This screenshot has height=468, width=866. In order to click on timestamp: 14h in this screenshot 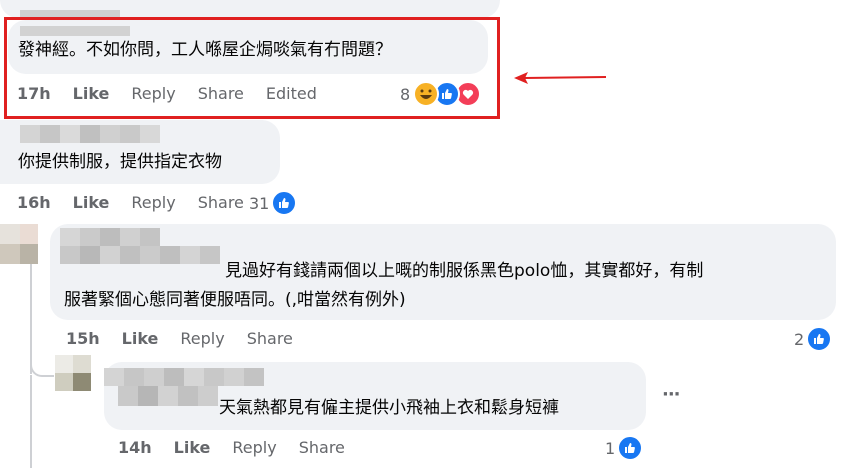, I will do `click(135, 447)`.